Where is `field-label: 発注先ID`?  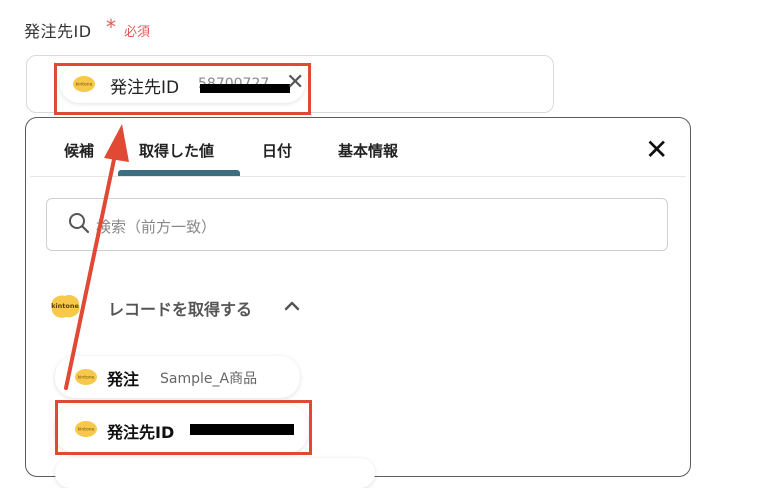 field-label: 発注先ID is located at coordinates (58, 31).